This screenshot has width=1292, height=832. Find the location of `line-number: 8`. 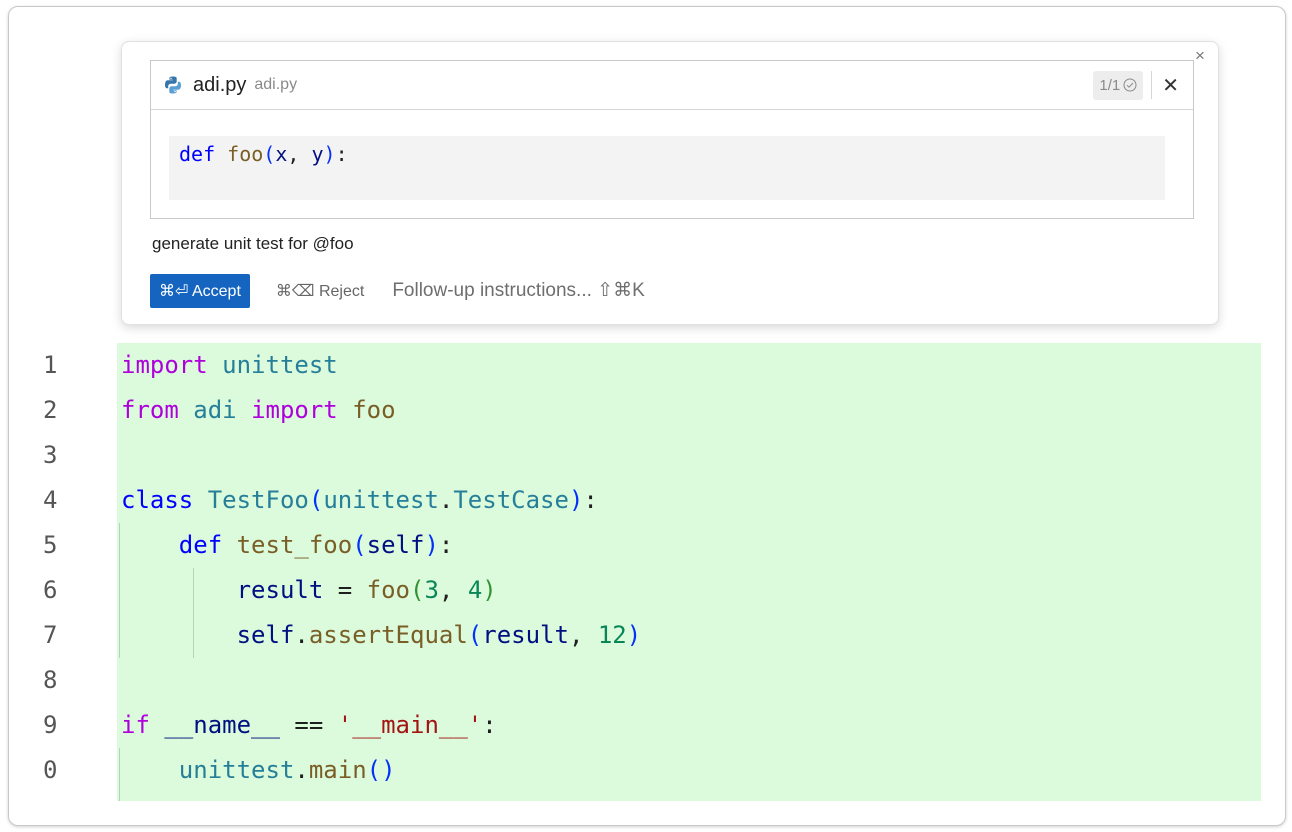

line-number: 8 is located at coordinates (50, 680).